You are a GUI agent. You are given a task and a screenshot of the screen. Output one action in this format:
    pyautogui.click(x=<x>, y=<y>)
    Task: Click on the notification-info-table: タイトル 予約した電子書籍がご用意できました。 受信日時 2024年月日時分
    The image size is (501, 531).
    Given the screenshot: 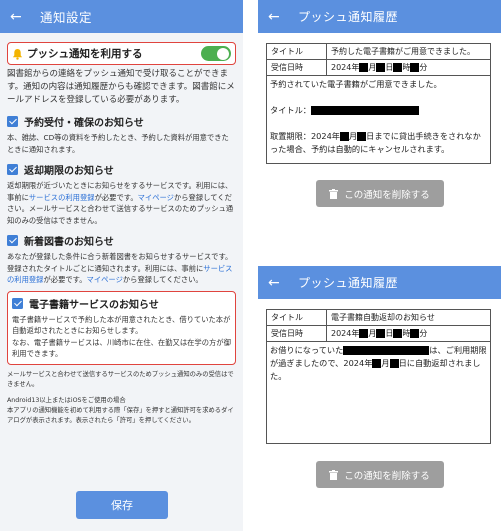 What is the action you would take?
    pyautogui.click(x=378, y=59)
    